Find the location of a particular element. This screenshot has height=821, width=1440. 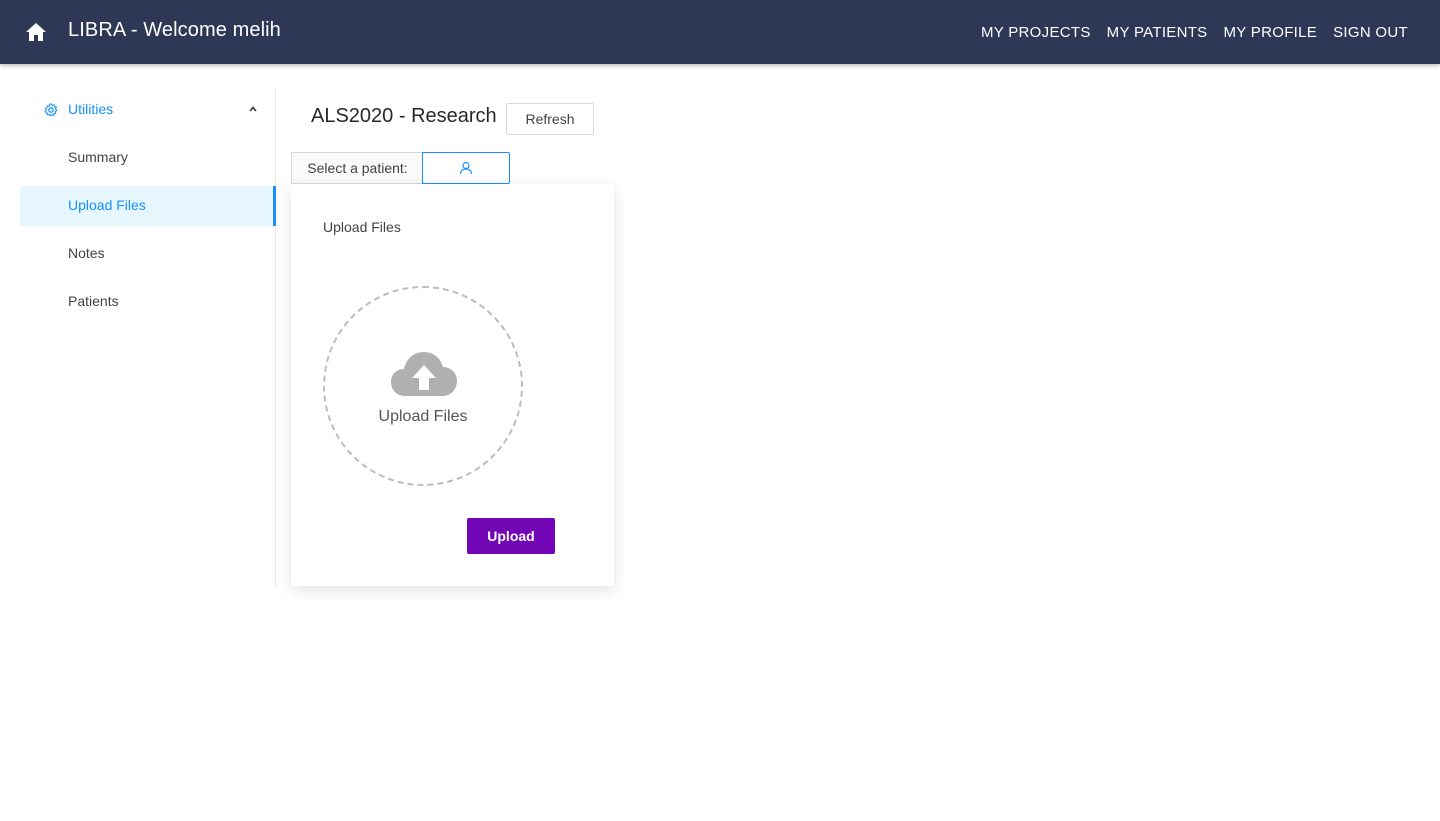

sidebar-item-patients: Patients is located at coordinates (148, 302).